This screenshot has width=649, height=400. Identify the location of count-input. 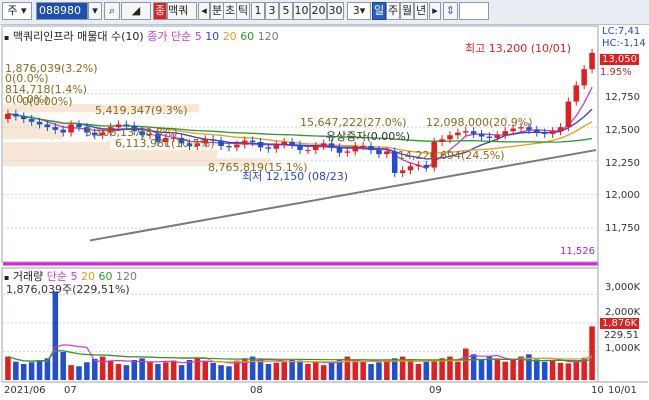
(474, 11).